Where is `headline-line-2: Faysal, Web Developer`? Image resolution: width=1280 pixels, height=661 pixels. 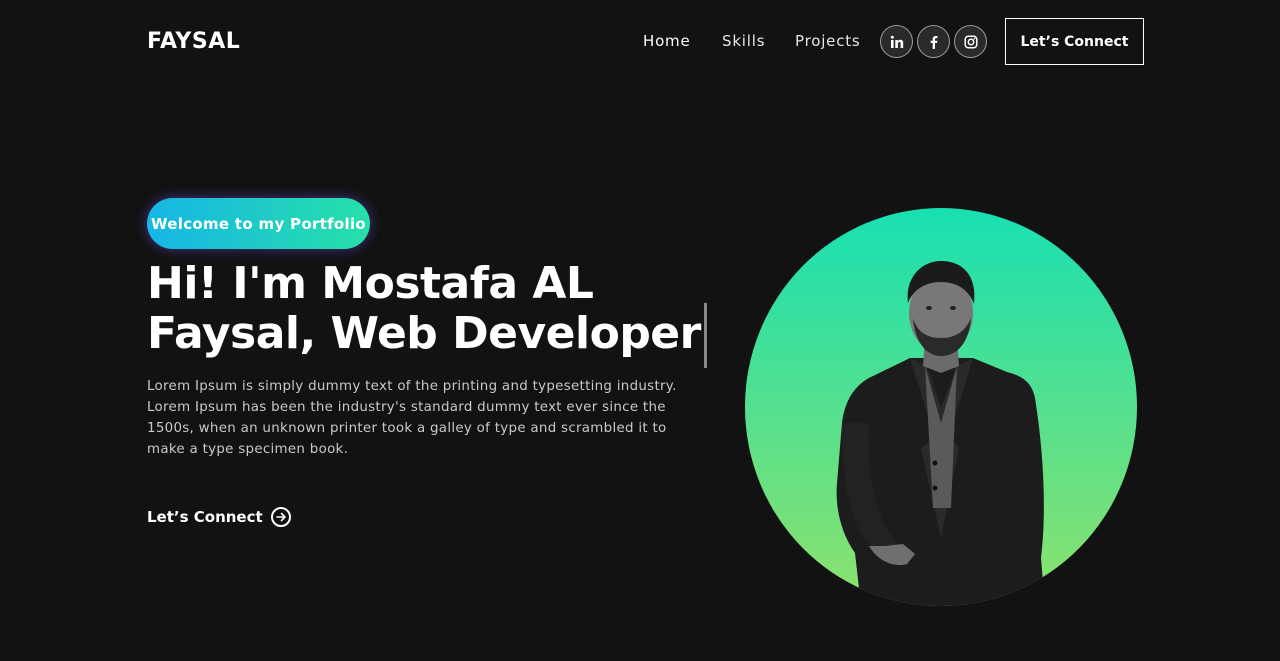
headline-line-2: Faysal, Web Developer is located at coordinates (424, 333).